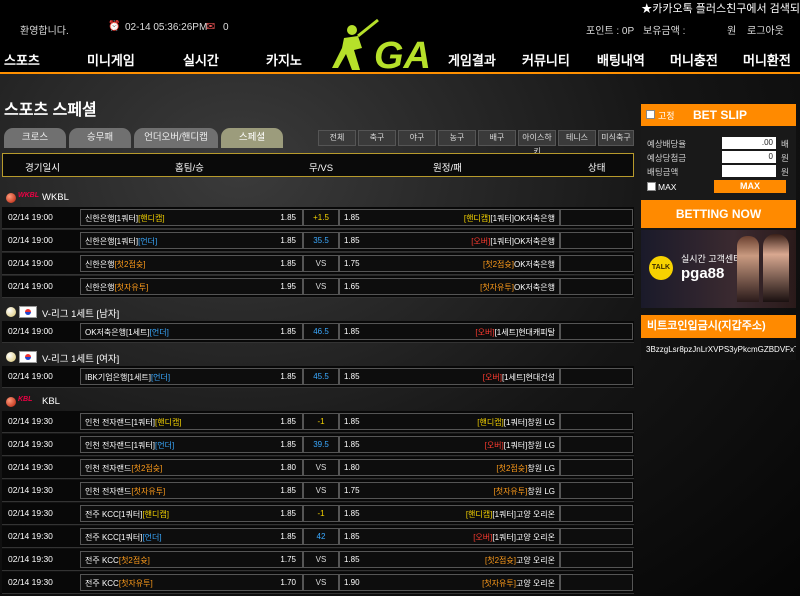 This screenshot has width=800, height=596. I want to click on filter-football: 미식축구, so click(616, 138).